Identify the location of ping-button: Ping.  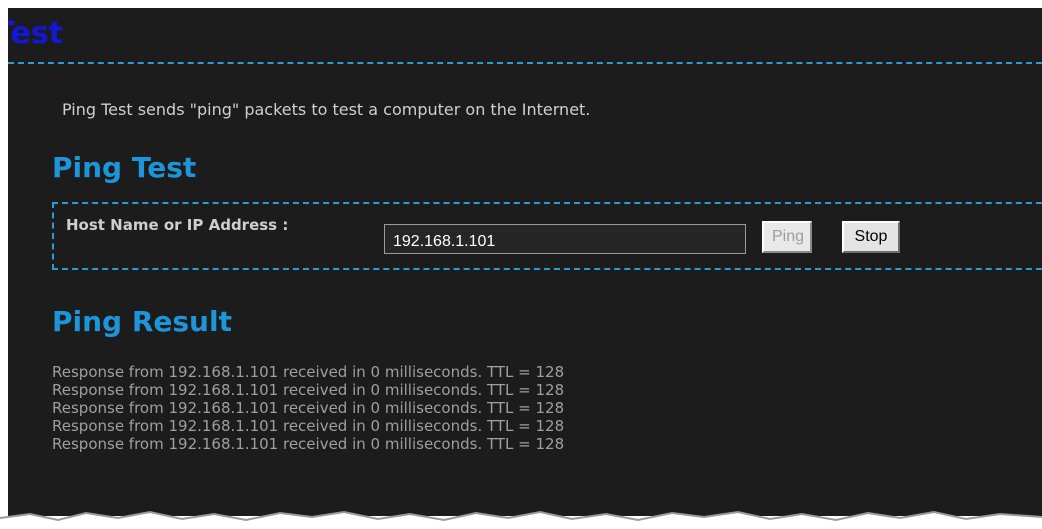
(787, 237).